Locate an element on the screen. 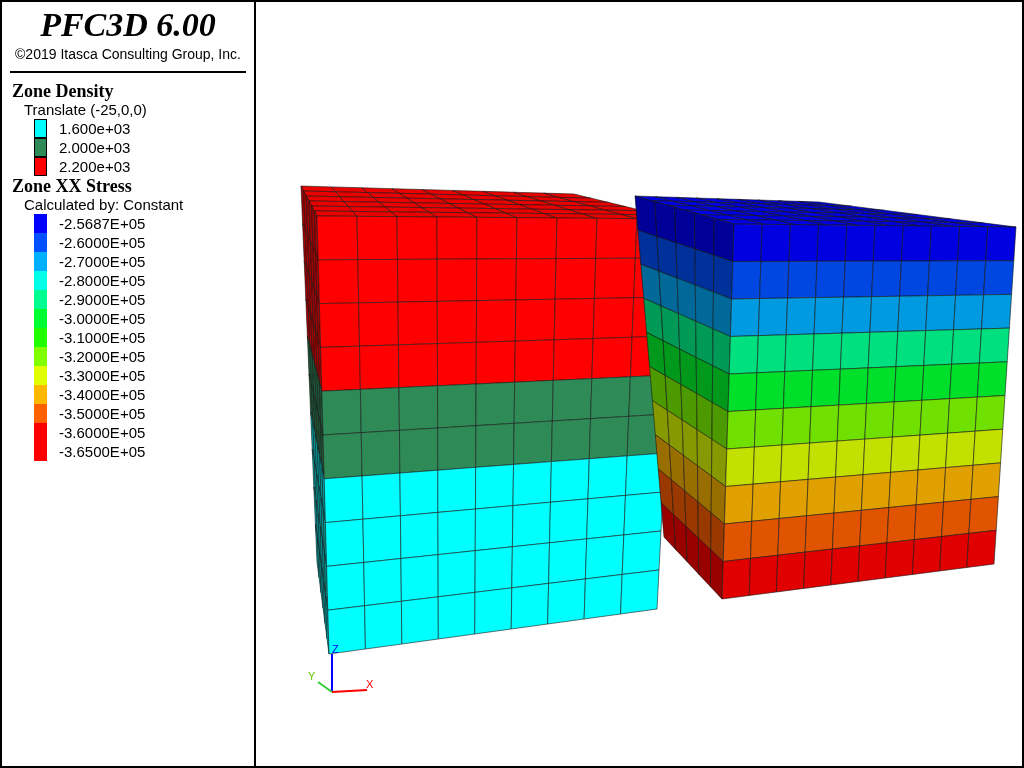  legend-value: 1.600e+03 is located at coordinates (95, 128).